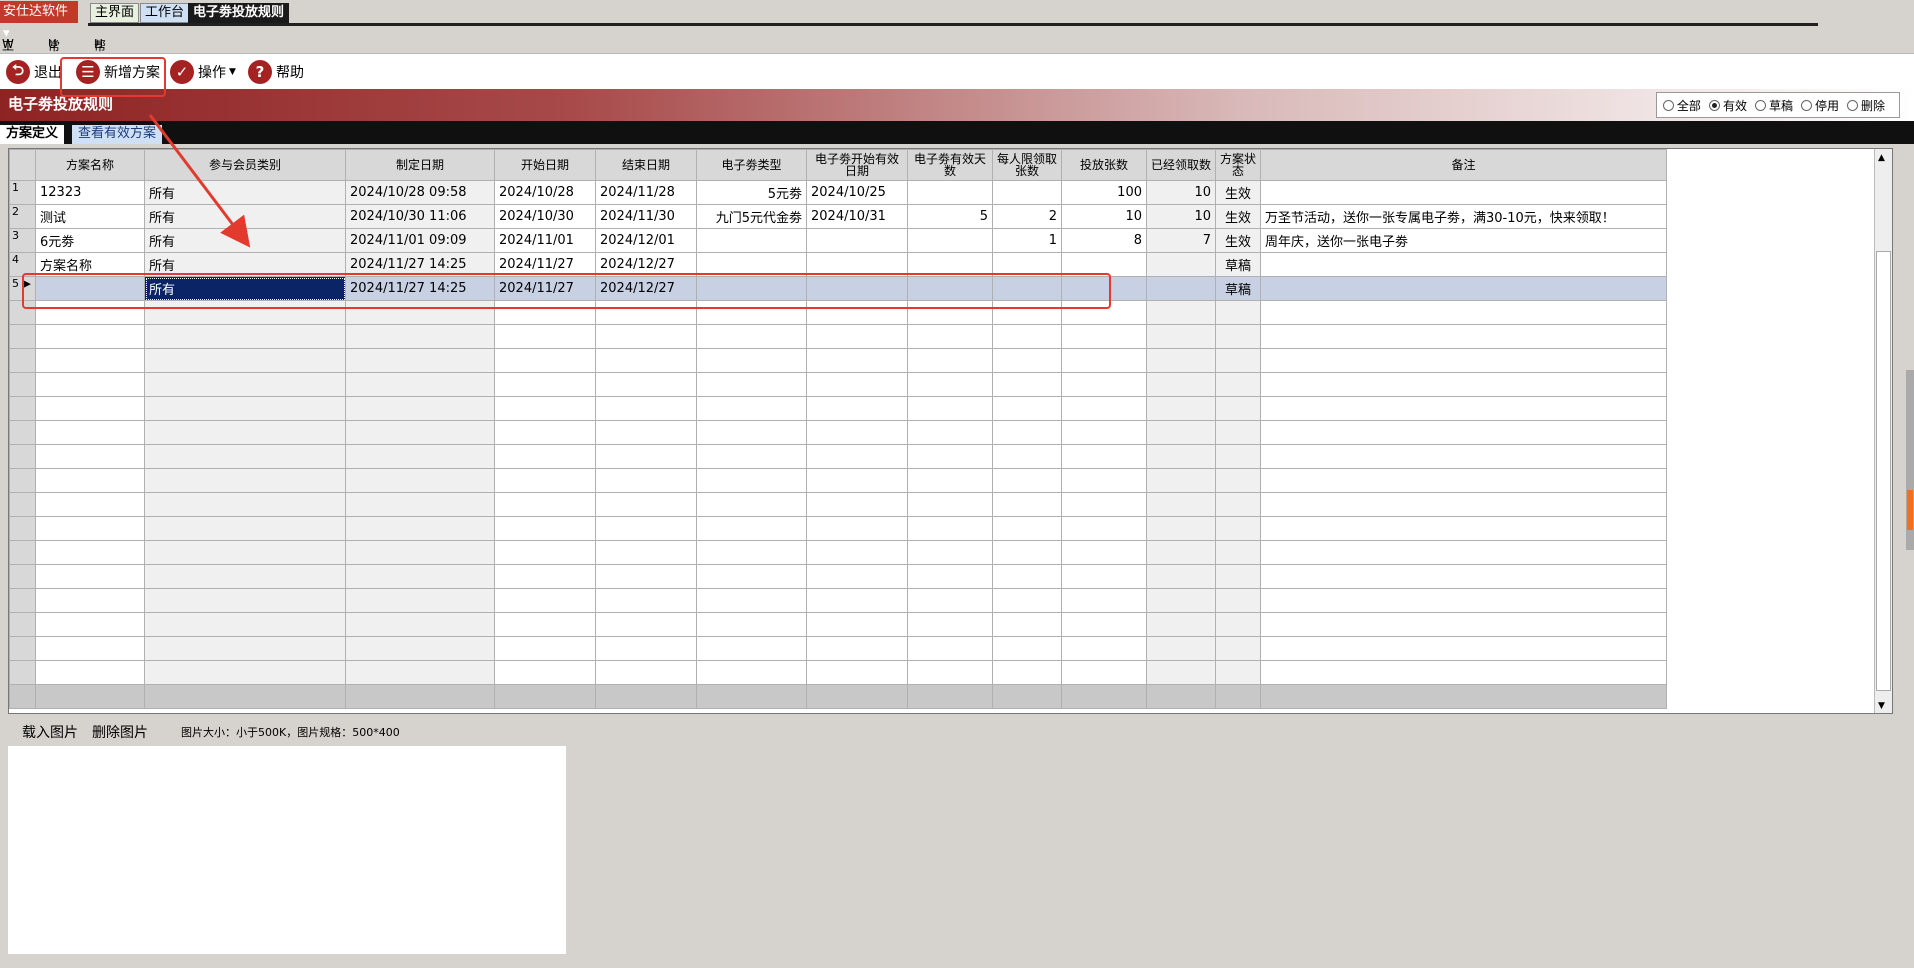 This screenshot has height=968, width=1914. I want to click on filter-draft: 草稿, so click(1773, 105).